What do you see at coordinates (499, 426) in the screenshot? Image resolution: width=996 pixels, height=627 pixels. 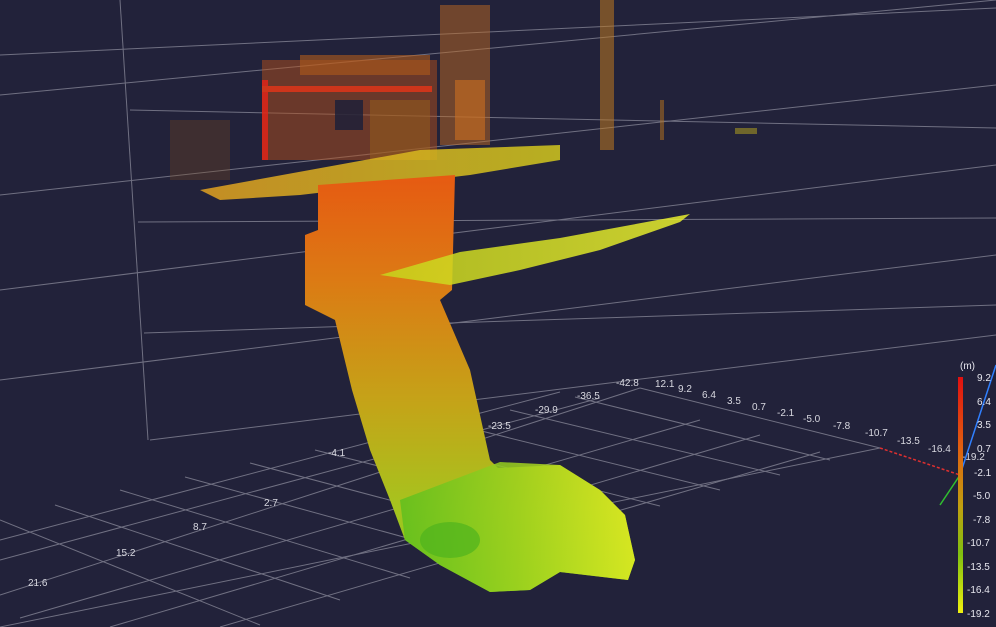 I see `x-tick: -23.5` at bounding box center [499, 426].